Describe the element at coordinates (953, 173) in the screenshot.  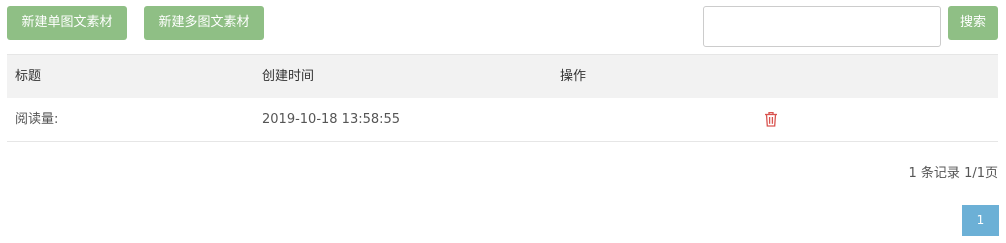
I see `record-summary: 1 条记录 1/1页` at that location.